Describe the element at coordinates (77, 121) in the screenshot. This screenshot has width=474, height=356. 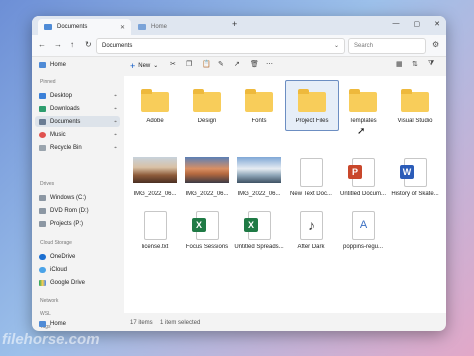
I see `sidebar-item-documents: Documents ⌖` at that location.